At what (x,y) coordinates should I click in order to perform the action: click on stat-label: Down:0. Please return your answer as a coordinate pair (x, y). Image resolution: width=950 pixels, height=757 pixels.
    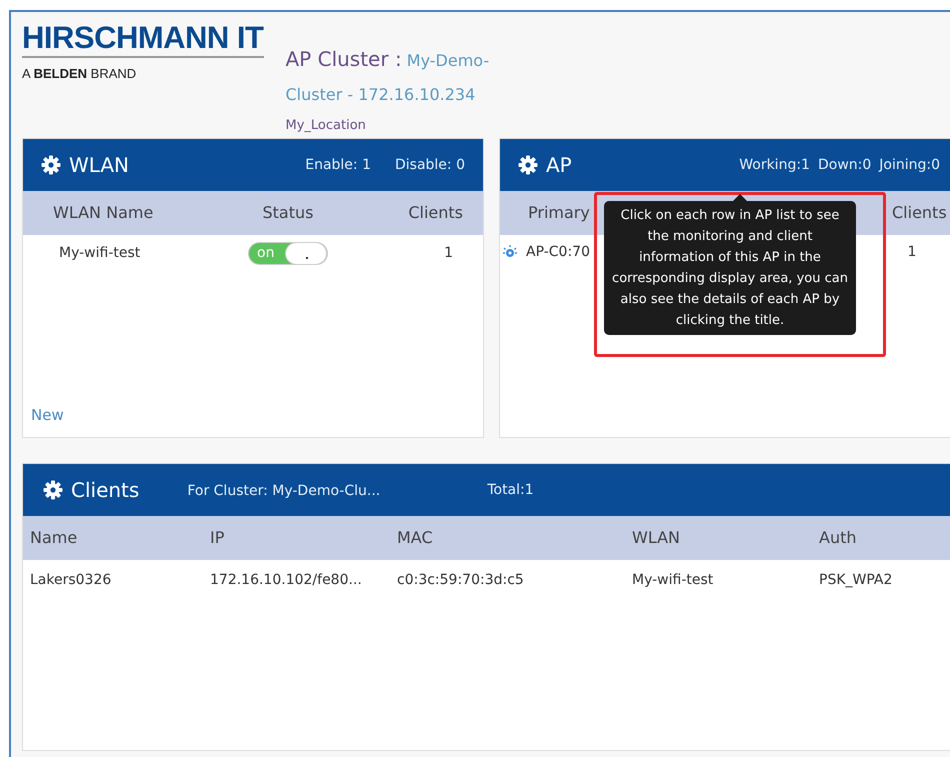
    Looking at the image, I should click on (845, 165).